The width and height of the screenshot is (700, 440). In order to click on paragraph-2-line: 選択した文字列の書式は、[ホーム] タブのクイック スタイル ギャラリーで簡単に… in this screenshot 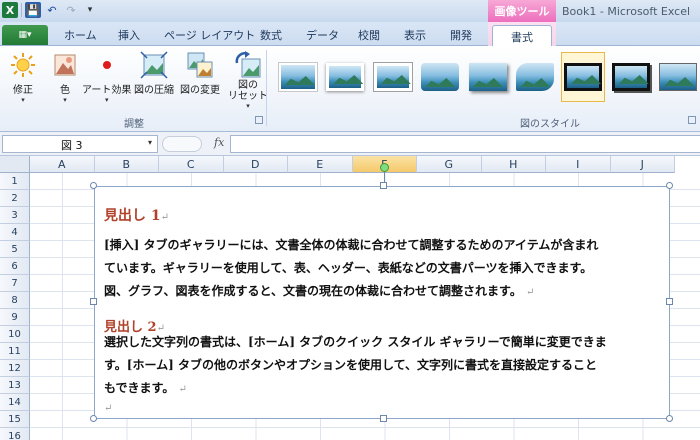, I will do `click(355, 342)`.